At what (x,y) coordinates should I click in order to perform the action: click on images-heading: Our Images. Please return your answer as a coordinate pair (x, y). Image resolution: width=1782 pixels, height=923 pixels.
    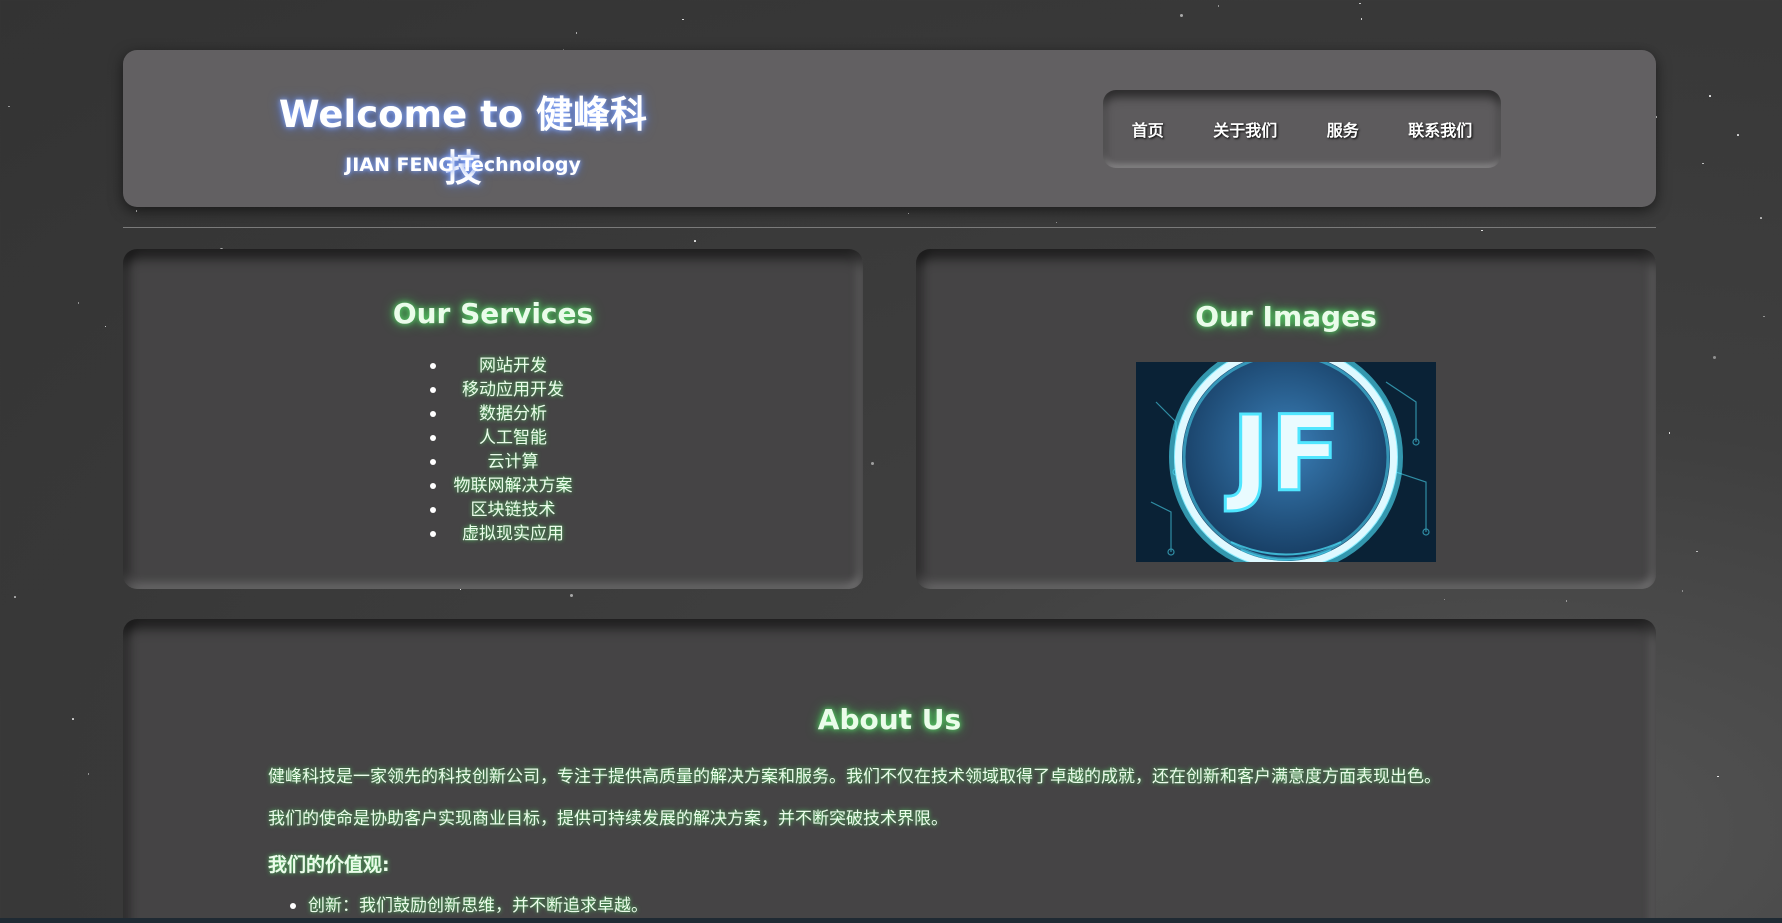
    Looking at the image, I should click on (1286, 316).